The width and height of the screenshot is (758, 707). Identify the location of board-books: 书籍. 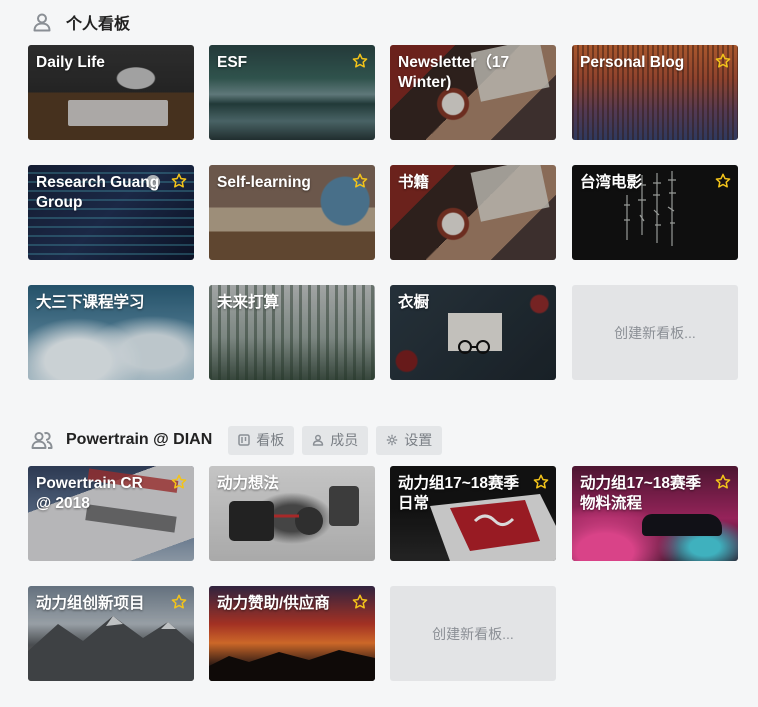
(473, 212).